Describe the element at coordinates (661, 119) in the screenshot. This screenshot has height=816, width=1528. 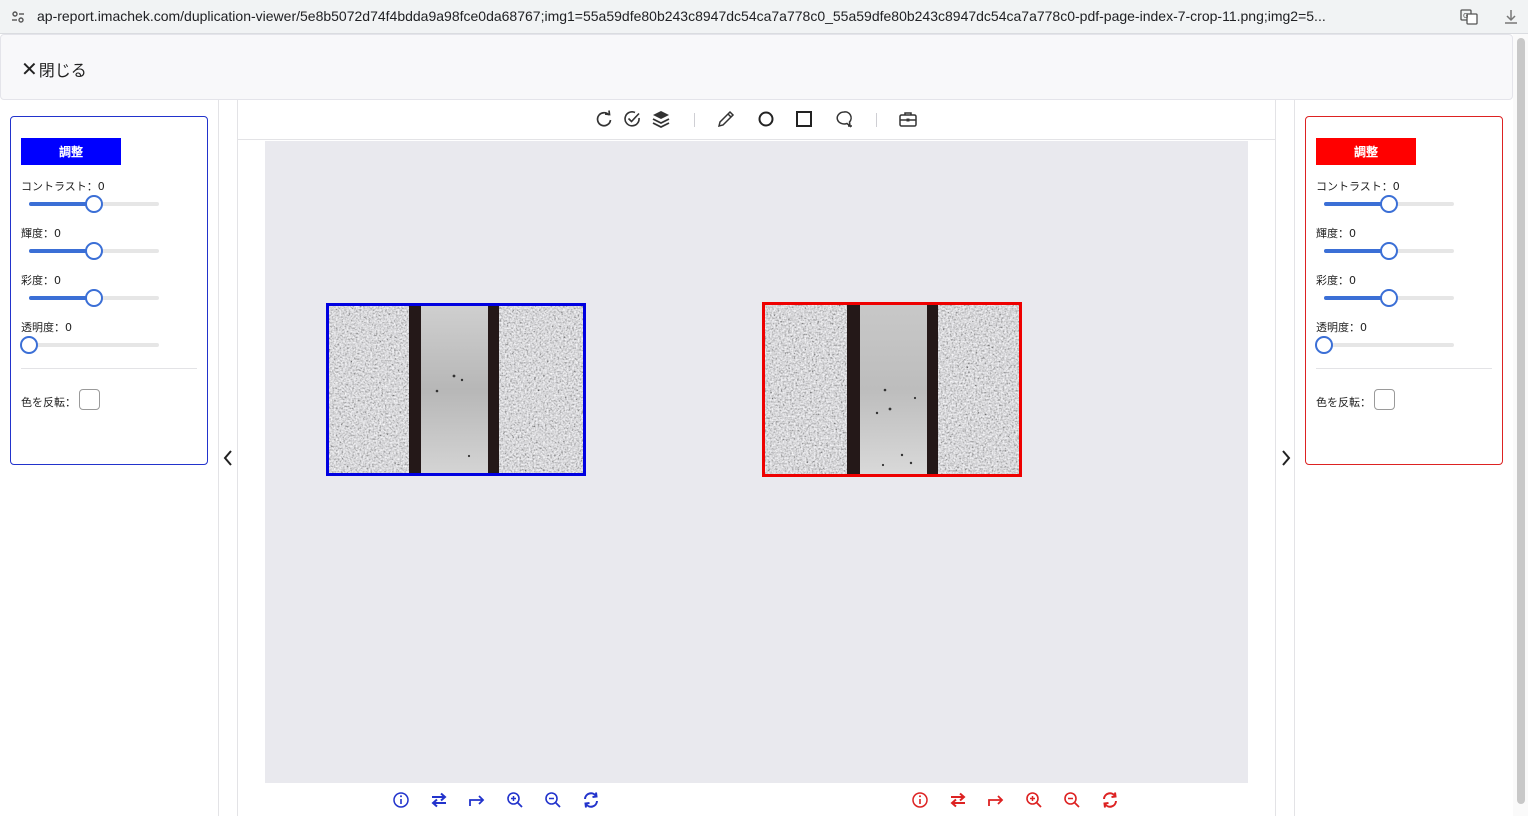
I see `layers-icon` at that location.